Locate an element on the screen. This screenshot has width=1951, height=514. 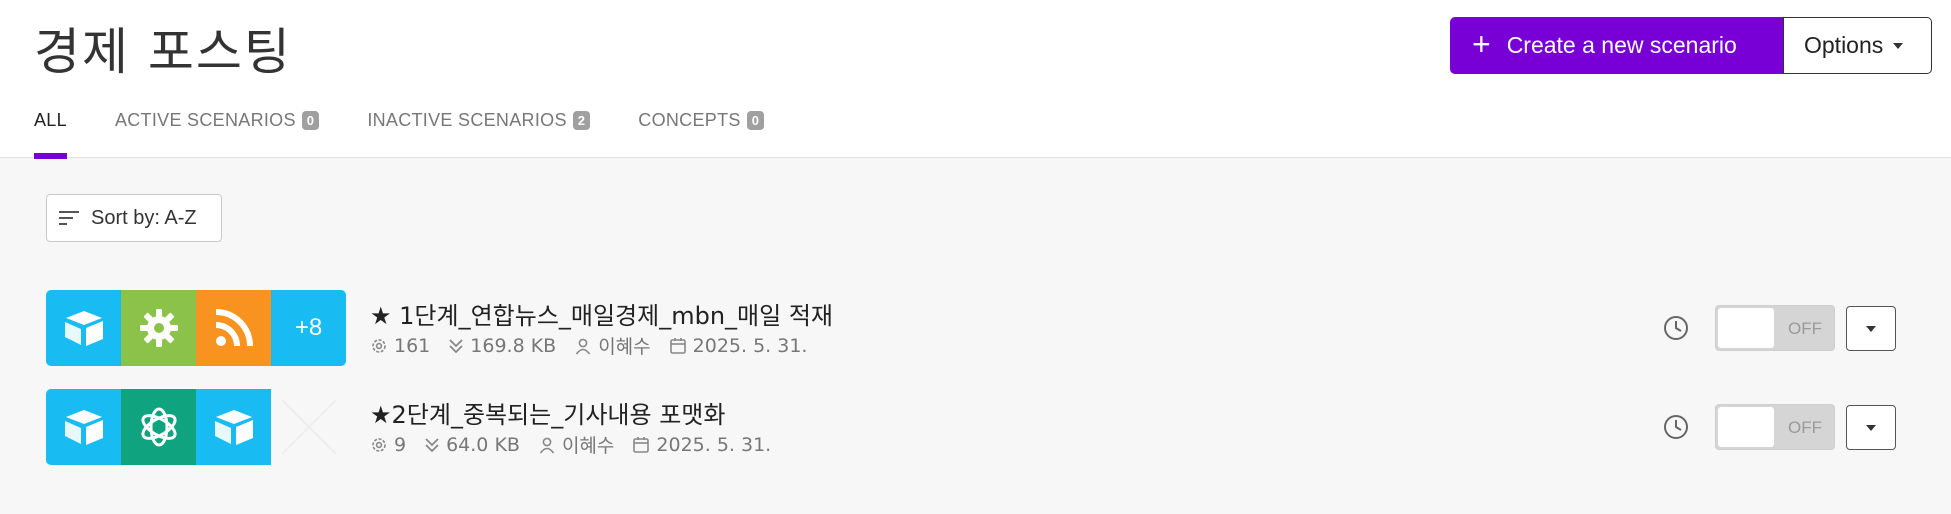
openai-icon is located at coordinates (158, 427).